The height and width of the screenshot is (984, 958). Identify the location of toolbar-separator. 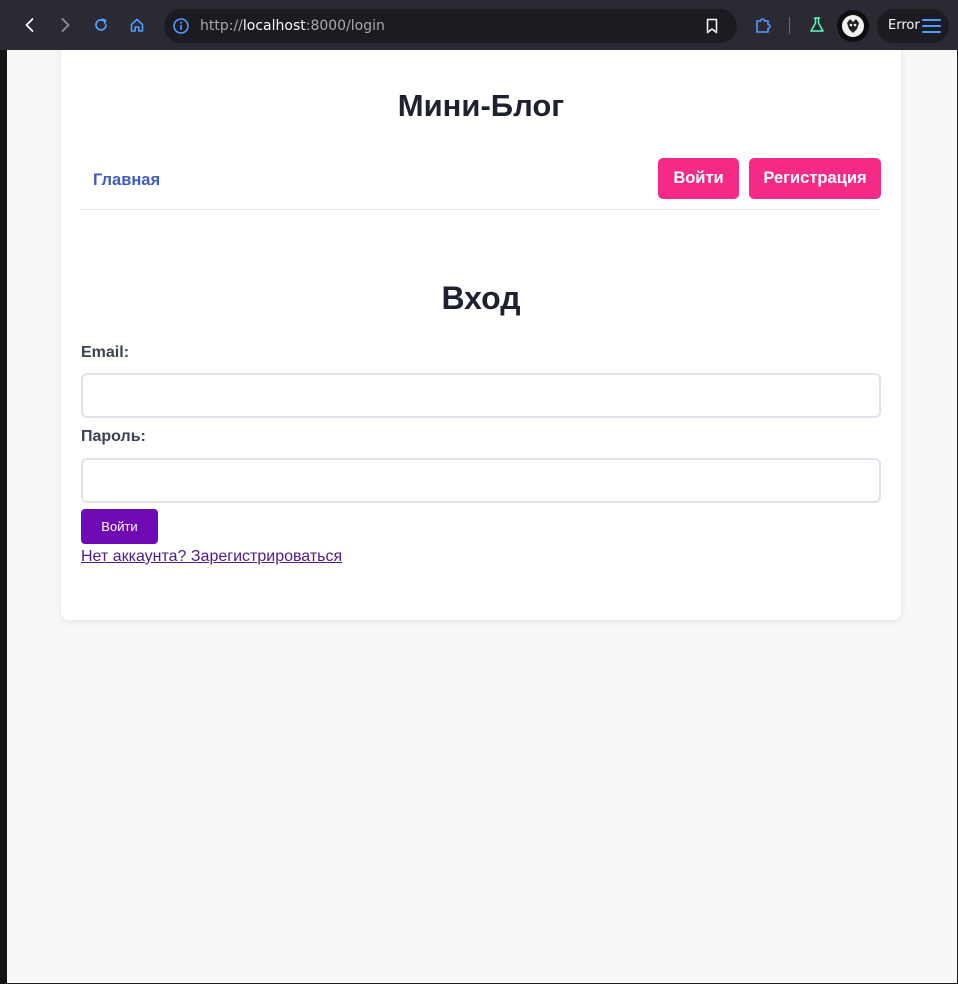
(789, 25).